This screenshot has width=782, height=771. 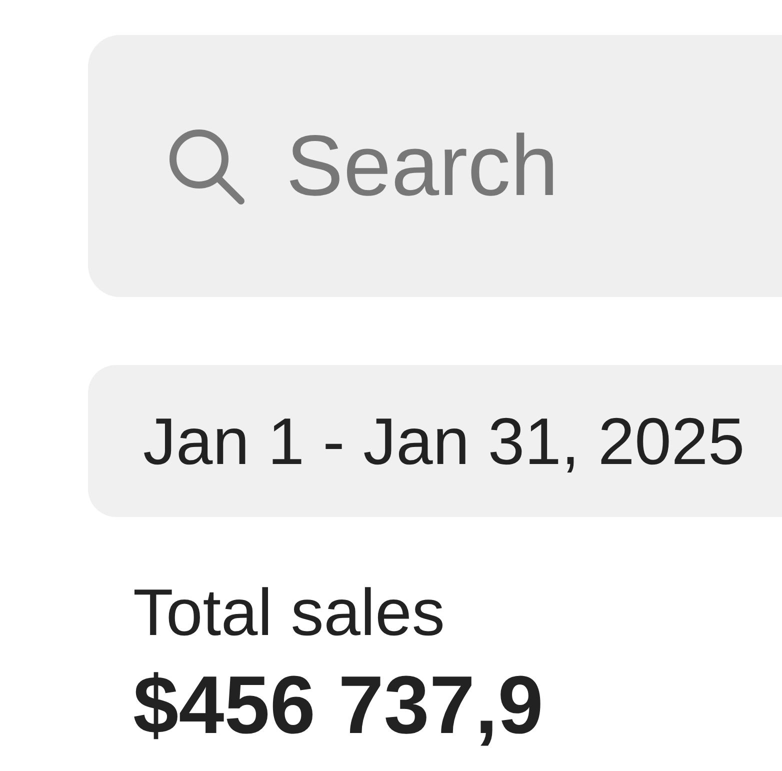 What do you see at coordinates (338, 706) in the screenshot?
I see `metric-value: $456 737,9` at bounding box center [338, 706].